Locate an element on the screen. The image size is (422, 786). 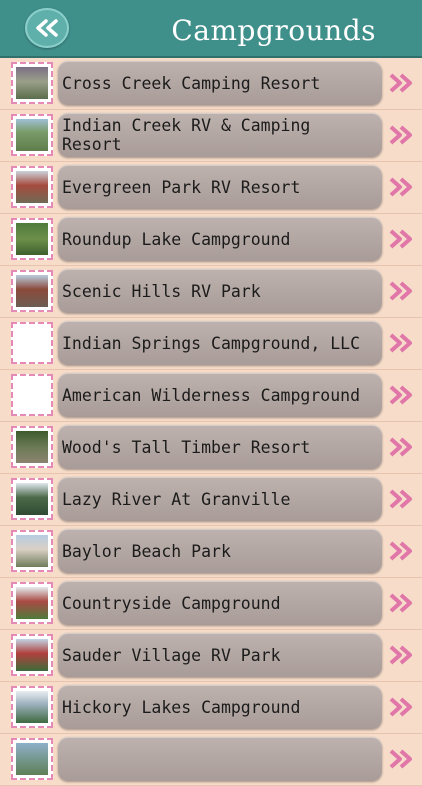
item-button: Hickory Lakes Campground is located at coordinates (220, 707).